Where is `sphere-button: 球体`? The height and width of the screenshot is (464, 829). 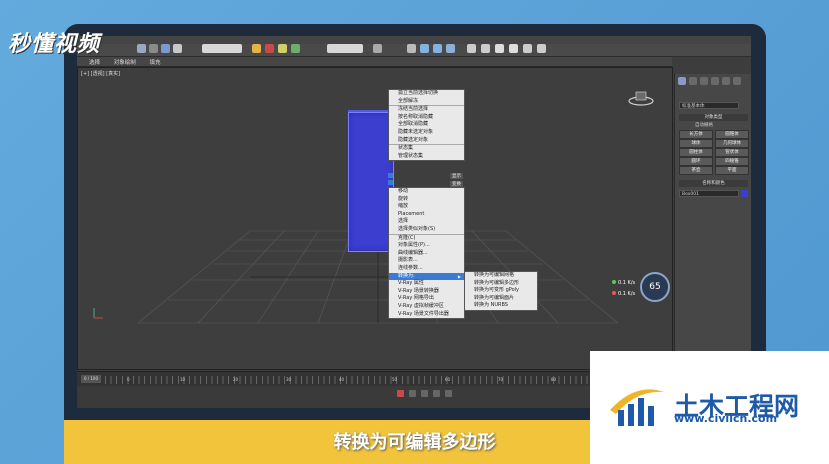 sphere-button: 球体 is located at coordinates (696, 143).